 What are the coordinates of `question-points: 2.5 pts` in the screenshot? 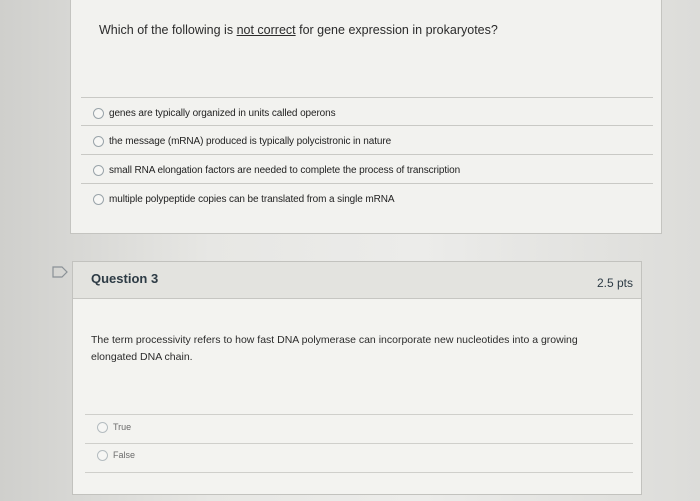 It's located at (614, 283).